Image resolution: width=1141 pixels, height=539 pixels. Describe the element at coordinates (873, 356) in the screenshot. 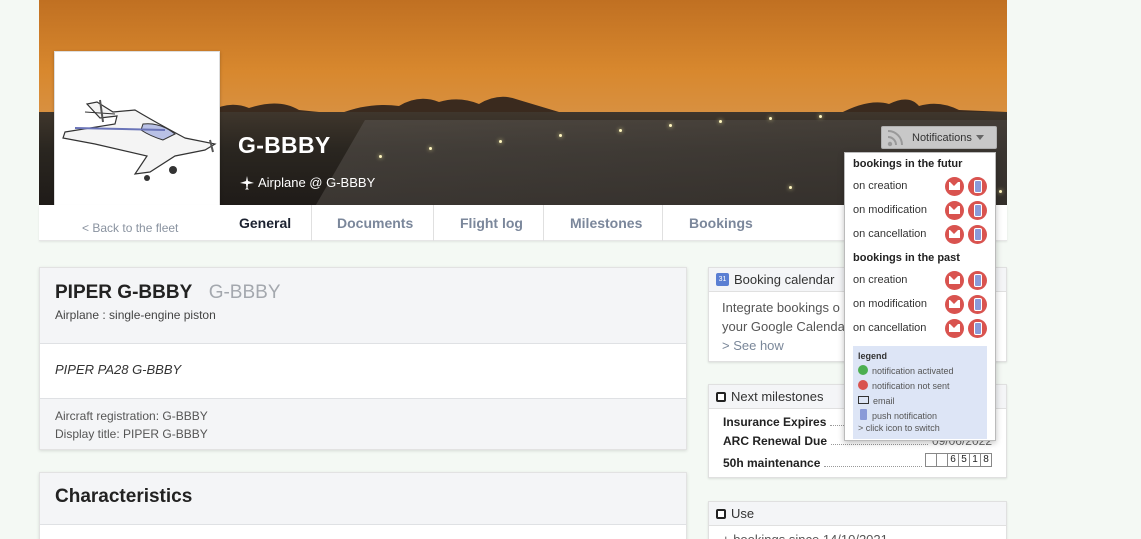

I see `legend-title: legend` at that location.